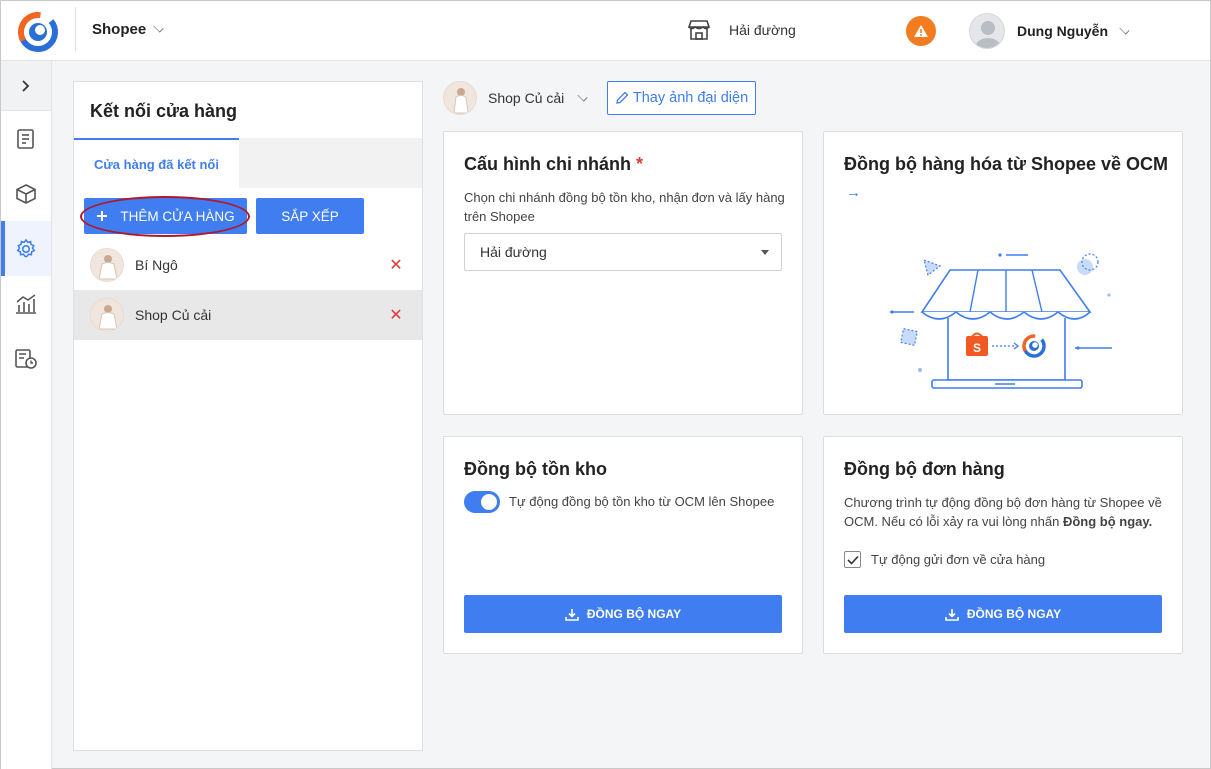 This screenshot has width=1211, height=769. Describe the element at coordinates (690, 98) in the screenshot. I see `change-avatar-label: Thay ảnh đại diện` at that location.